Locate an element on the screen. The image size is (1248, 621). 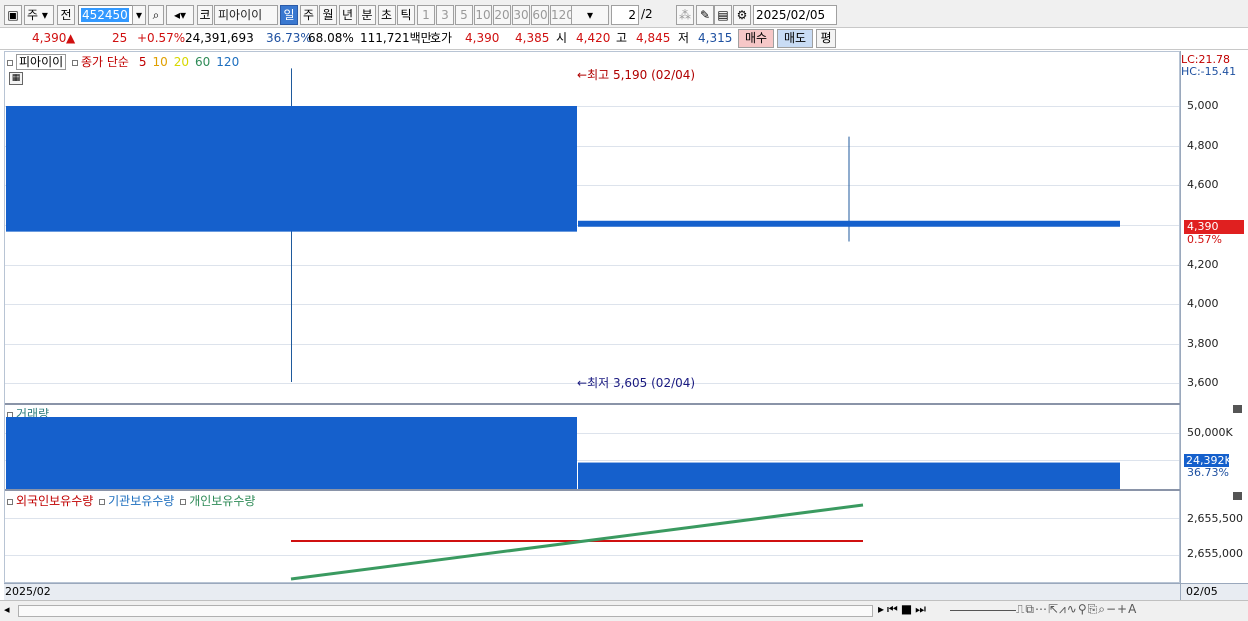
gear-icon: ⚙ is located at coordinates (742, 15).